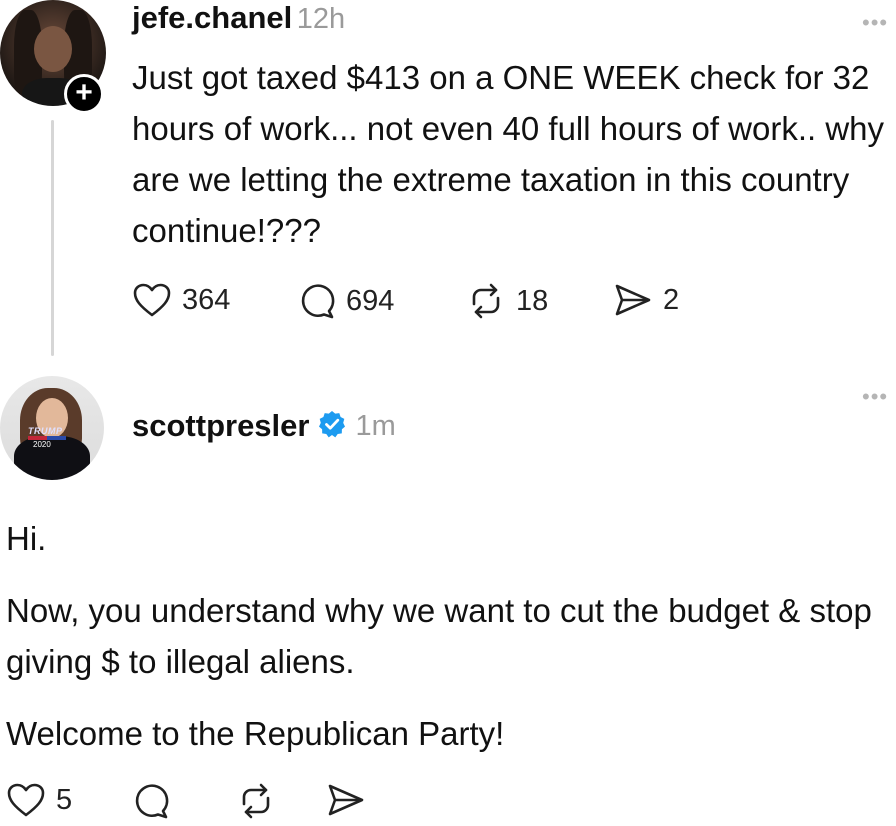  Describe the element at coordinates (220, 426) in the screenshot. I see `username: scottpresler` at that location.